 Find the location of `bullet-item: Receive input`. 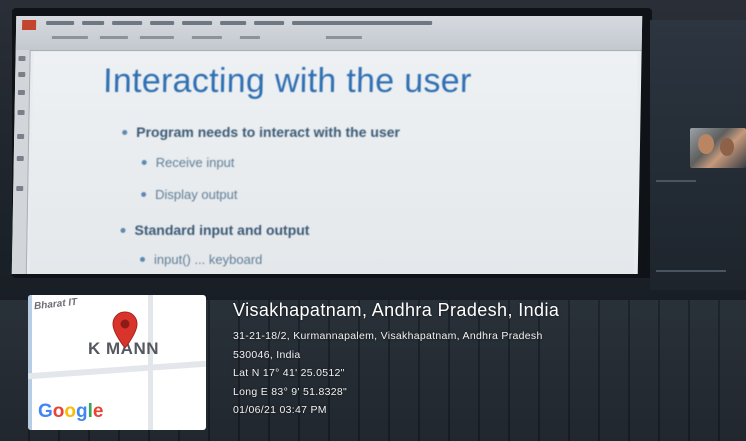

bullet-item: Receive input is located at coordinates (188, 162).